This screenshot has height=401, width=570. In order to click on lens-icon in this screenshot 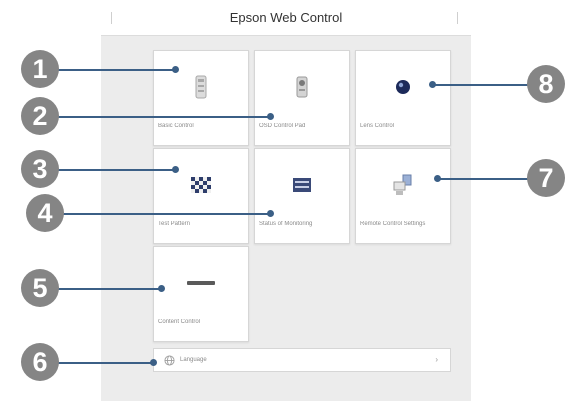, I will do `click(403, 87)`.